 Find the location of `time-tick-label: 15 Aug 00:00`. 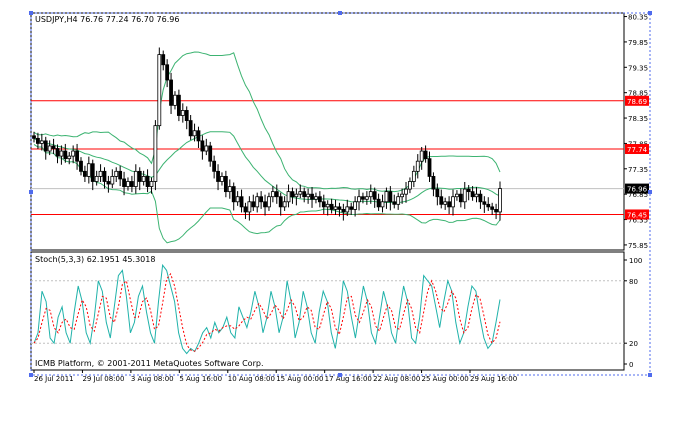

time-tick-label: 15 Aug 00:00 is located at coordinates (299, 379).